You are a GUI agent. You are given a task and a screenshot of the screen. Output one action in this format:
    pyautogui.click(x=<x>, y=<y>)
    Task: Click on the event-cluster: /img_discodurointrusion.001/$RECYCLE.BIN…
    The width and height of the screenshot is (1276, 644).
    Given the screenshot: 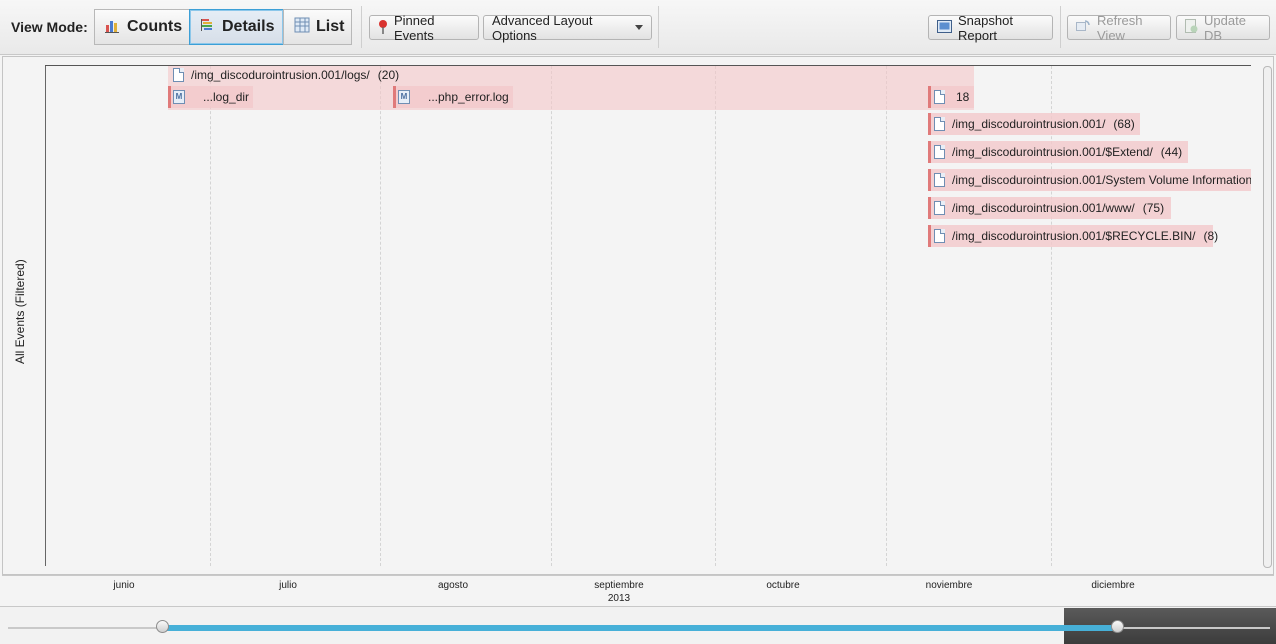 What is the action you would take?
    pyautogui.click(x=1073, y=236)
    